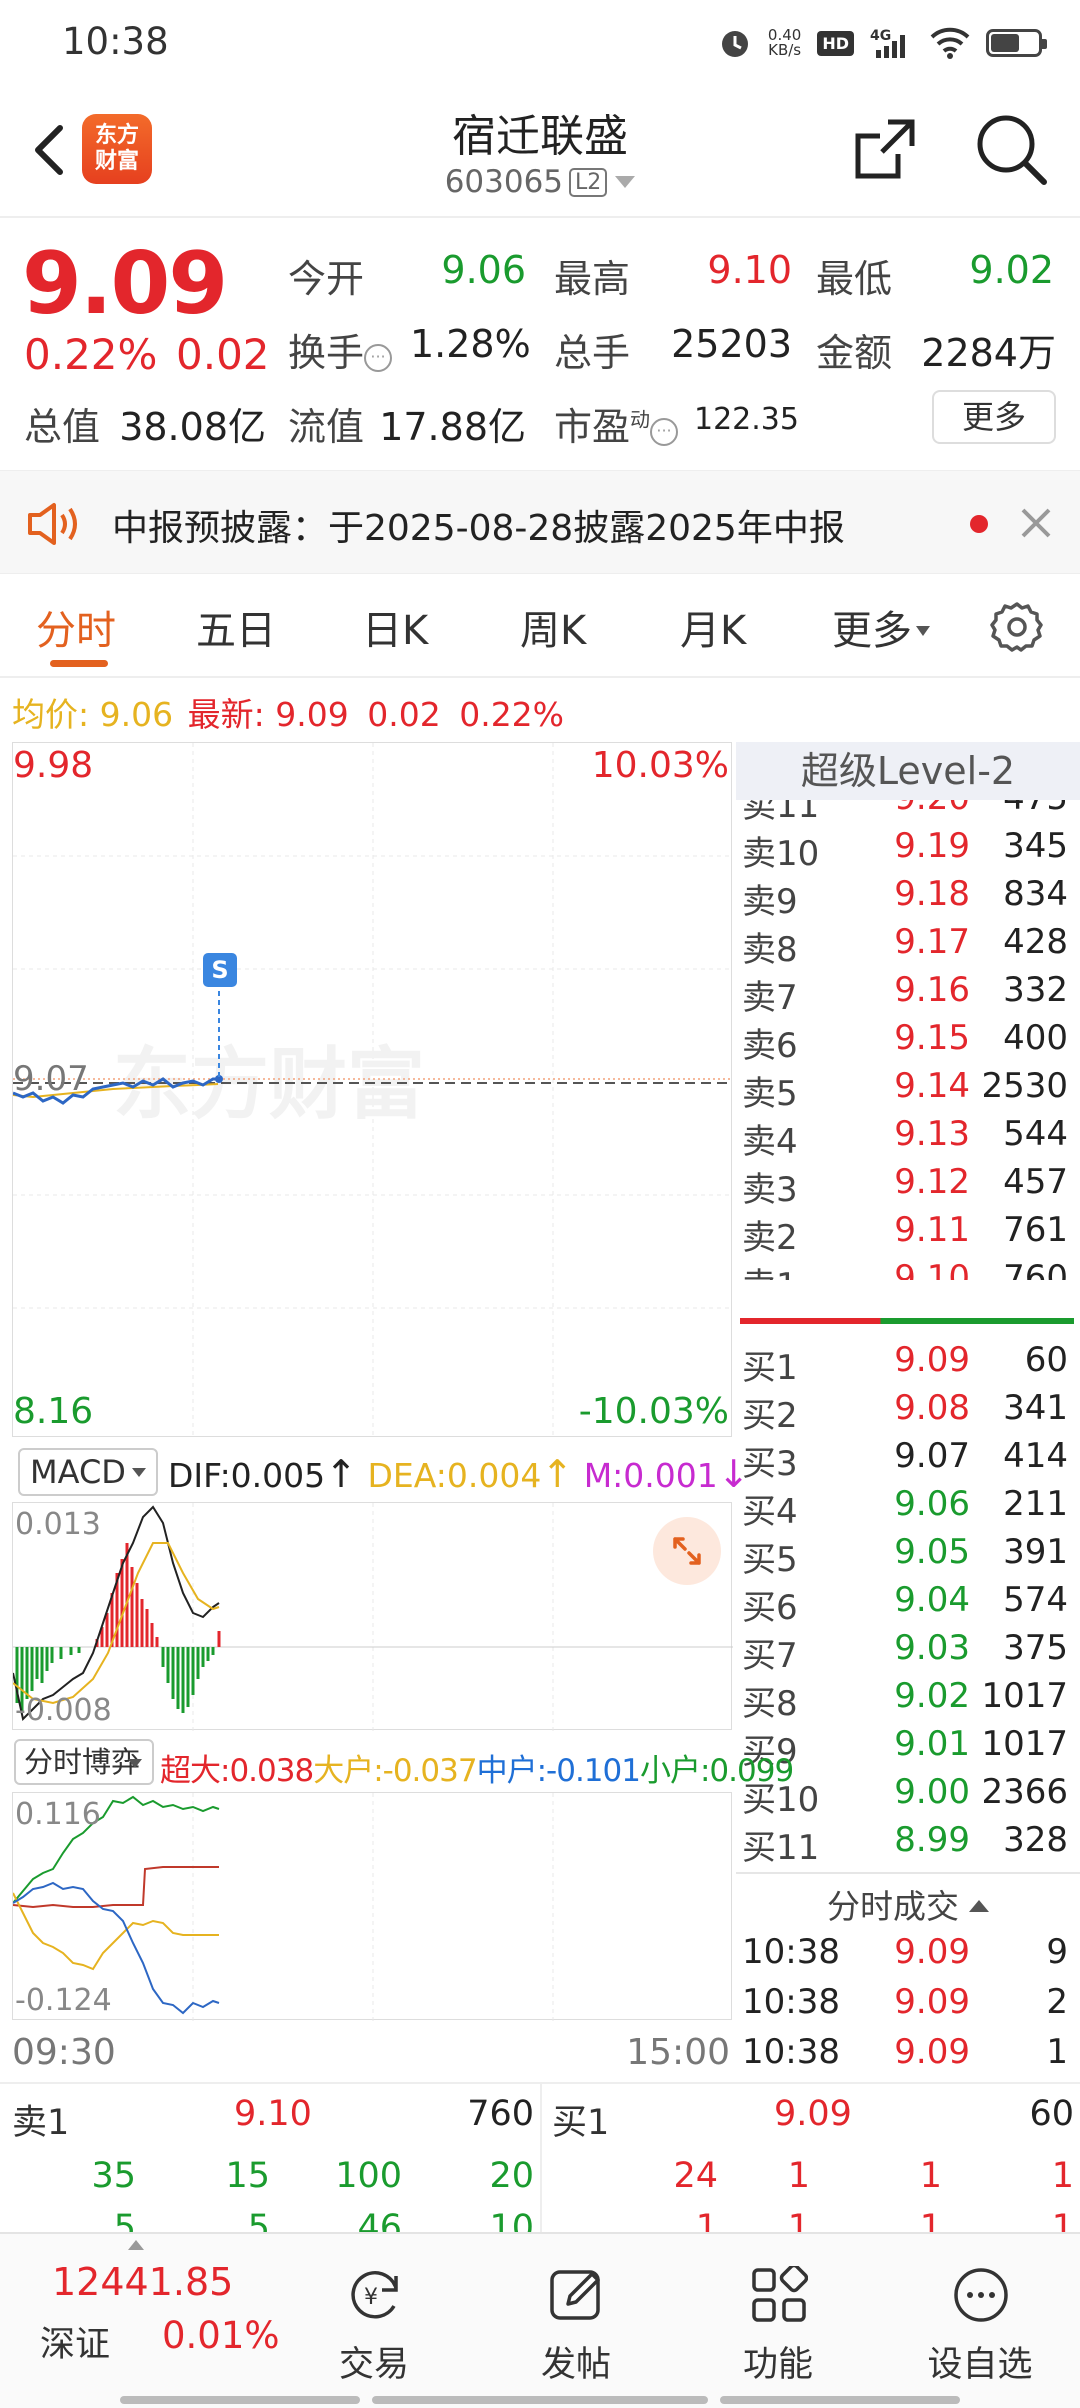  What do you see at coordinates (770, 998) in the screenshot?
I see `ask-level: 卖7` at bounding box center [770, 998].